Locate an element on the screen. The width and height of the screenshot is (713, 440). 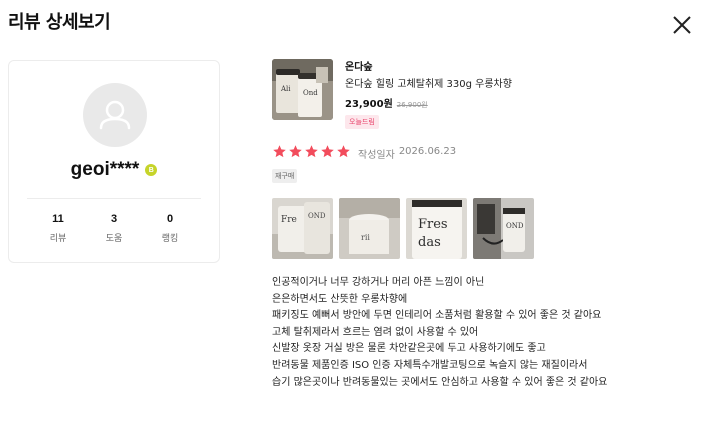
photo-image: Fre OND is located at coordinates (302, 228).